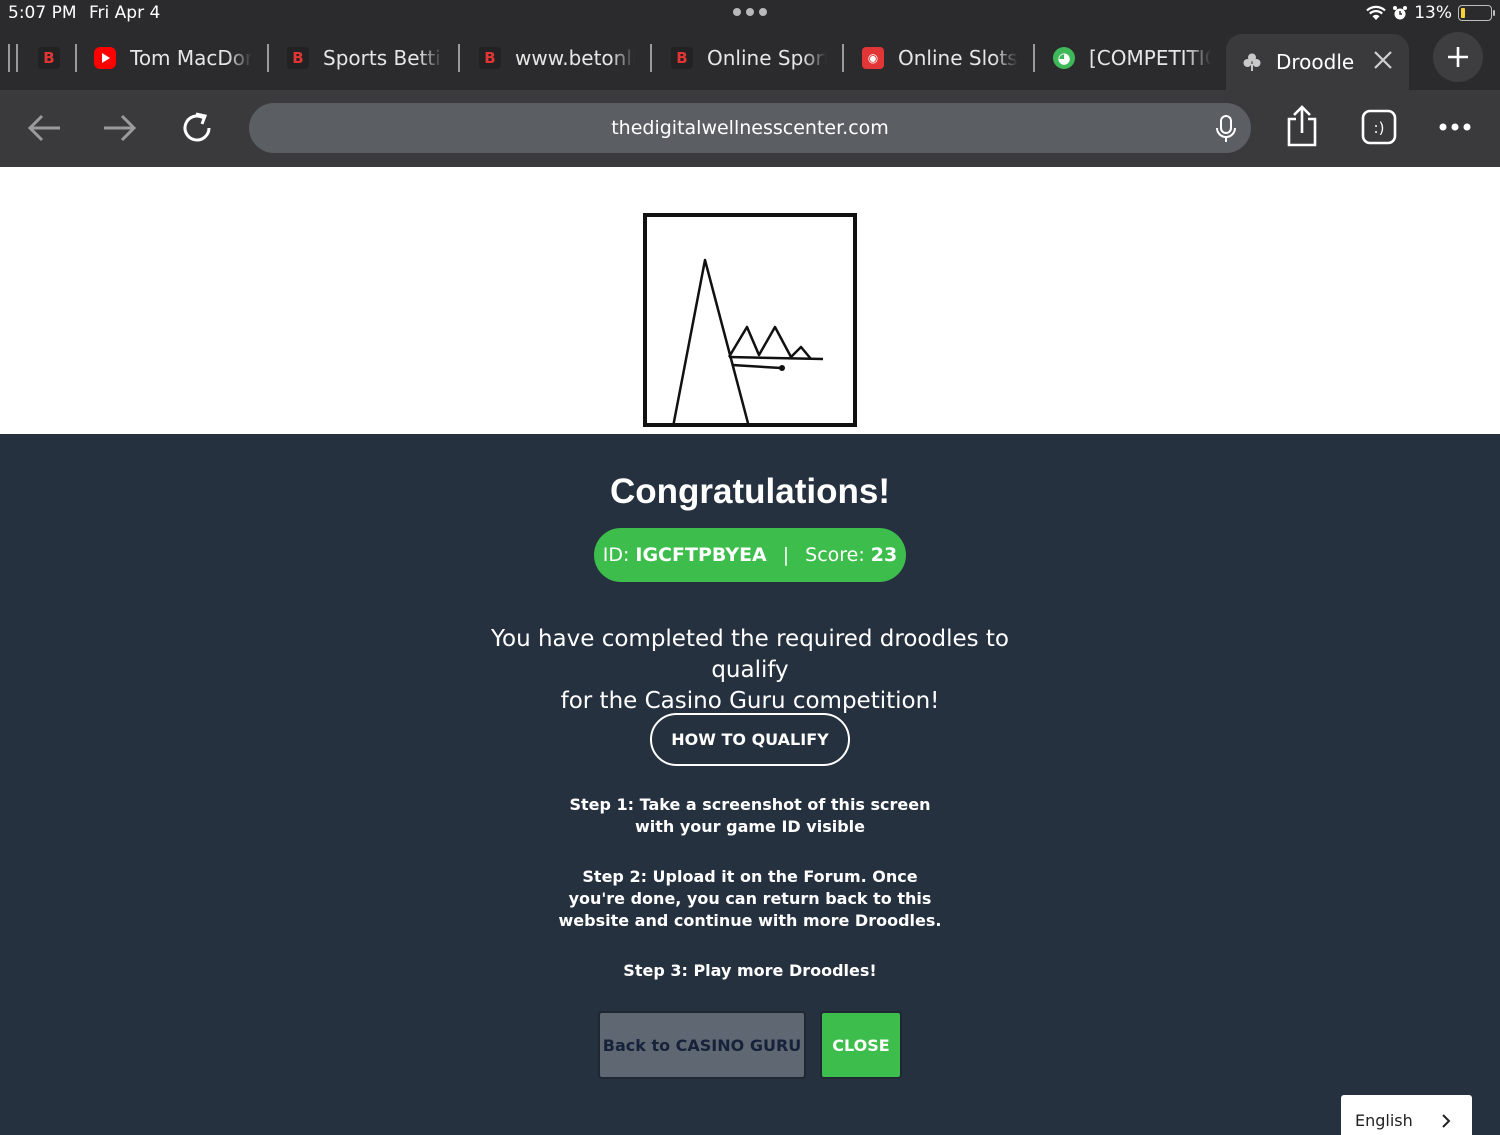 This screenshot has height=1135, width=1500. What do you see at coordinates (1384, 1120) in the screenshot?
I see `language-label: English` at bounding box center [1384, 1120].